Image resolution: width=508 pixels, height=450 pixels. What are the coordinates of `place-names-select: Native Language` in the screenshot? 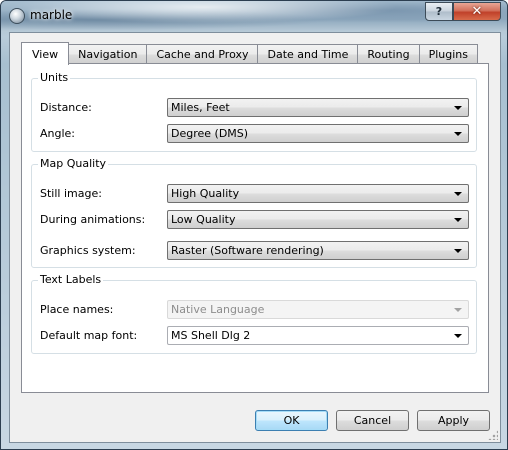 It's located at (318, 309).